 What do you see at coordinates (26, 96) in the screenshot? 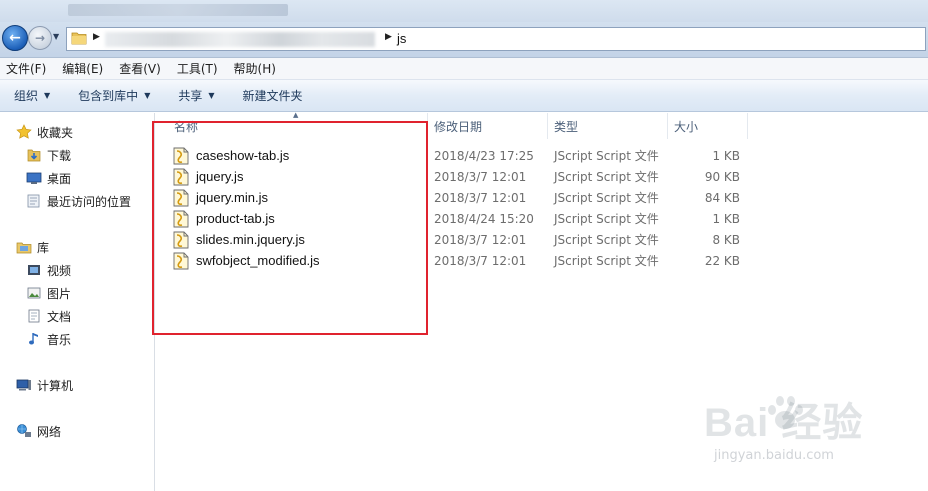
I see `organize-label: 组织` at bounding box center [26, 96].